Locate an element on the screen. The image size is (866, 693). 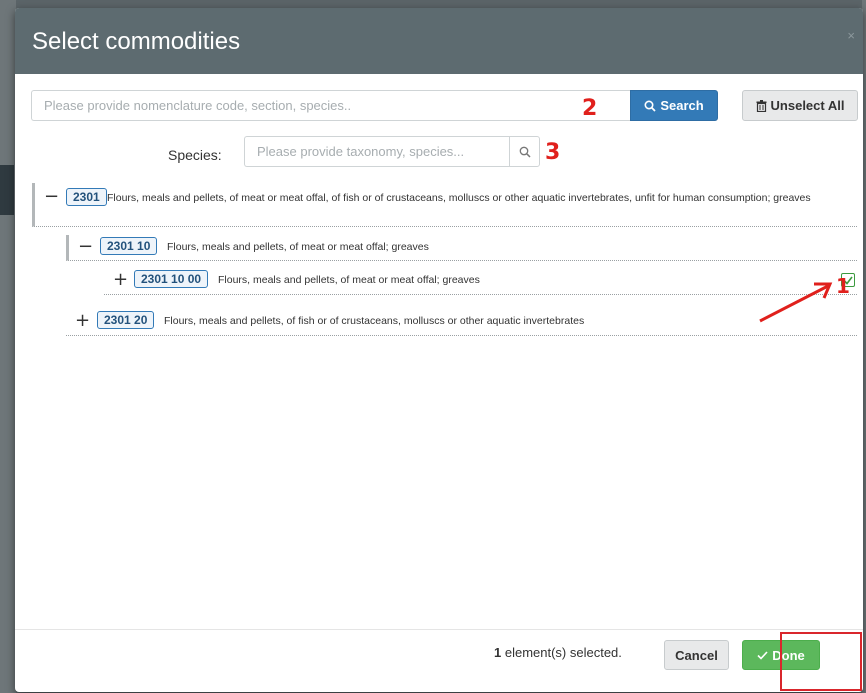
trash-icon is located at coordinates (761, 105).